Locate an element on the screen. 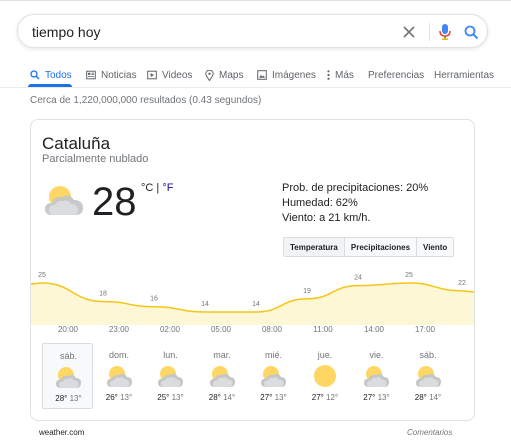  tab-label: Herramientas is located at coordinates (464, 75).